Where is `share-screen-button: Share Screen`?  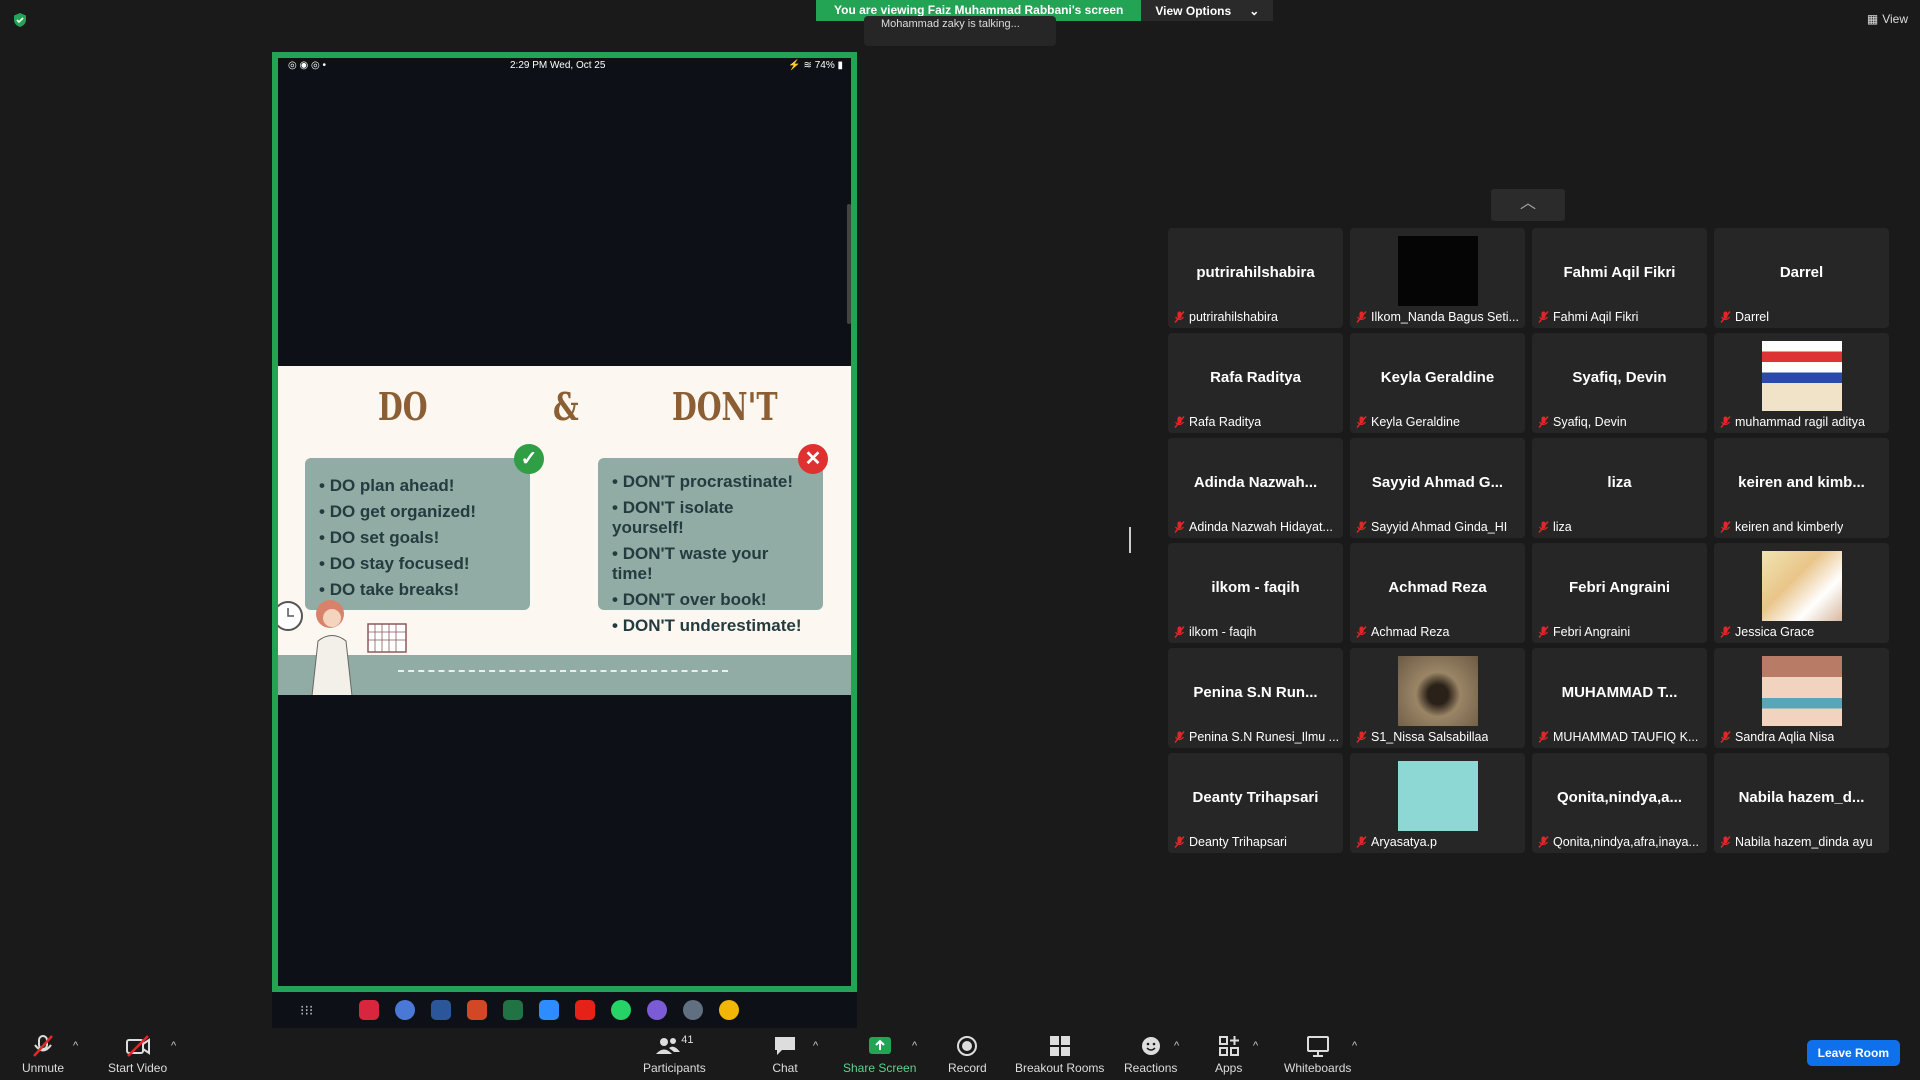
share-screen-button: Share Screen is located at coordinates (879, 1054).